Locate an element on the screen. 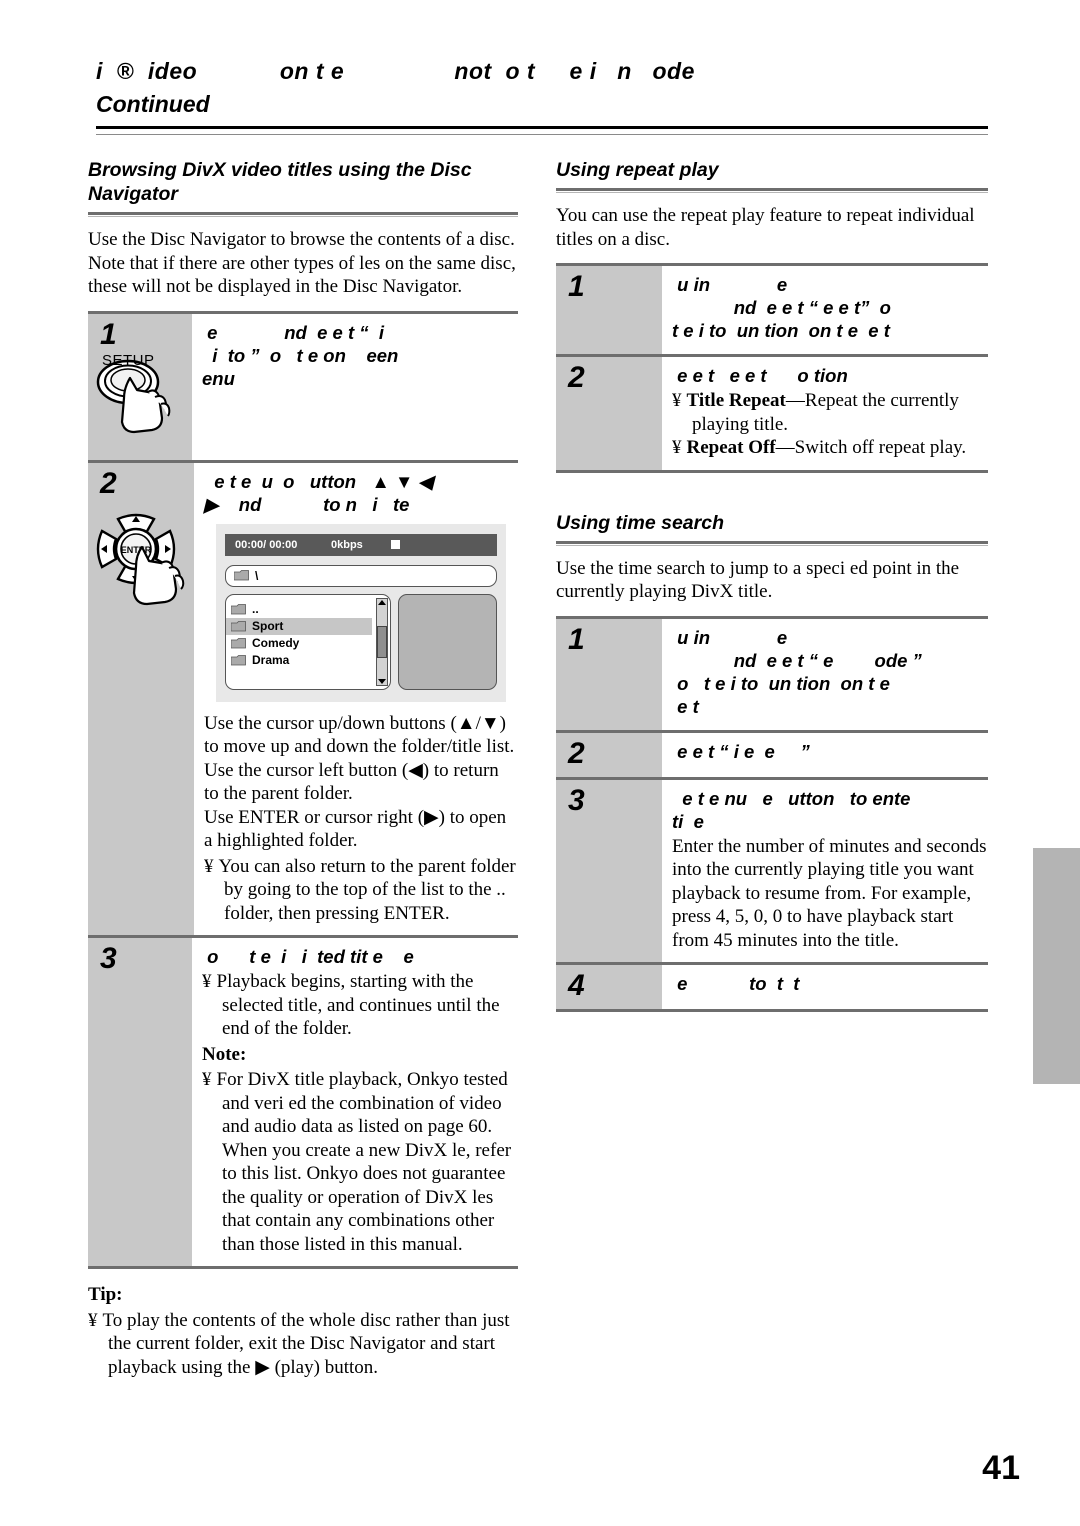  list-item: Comedy is located at coordinates (308, 643).